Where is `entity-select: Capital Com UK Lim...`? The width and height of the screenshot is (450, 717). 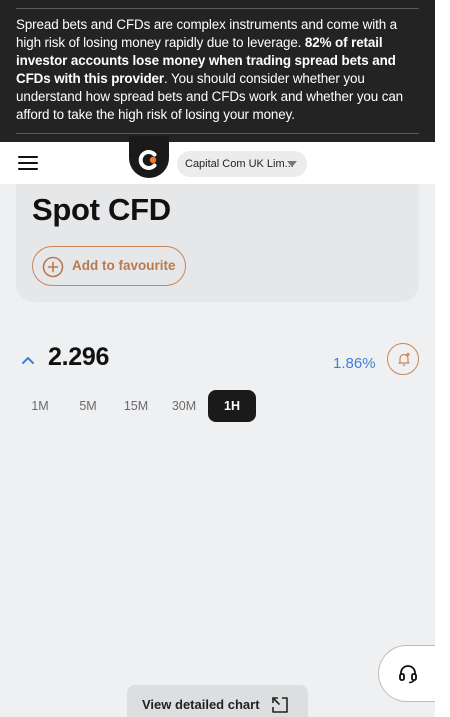
entity-select: Capital Com UK Lim... is located at coordinates (242, 164).